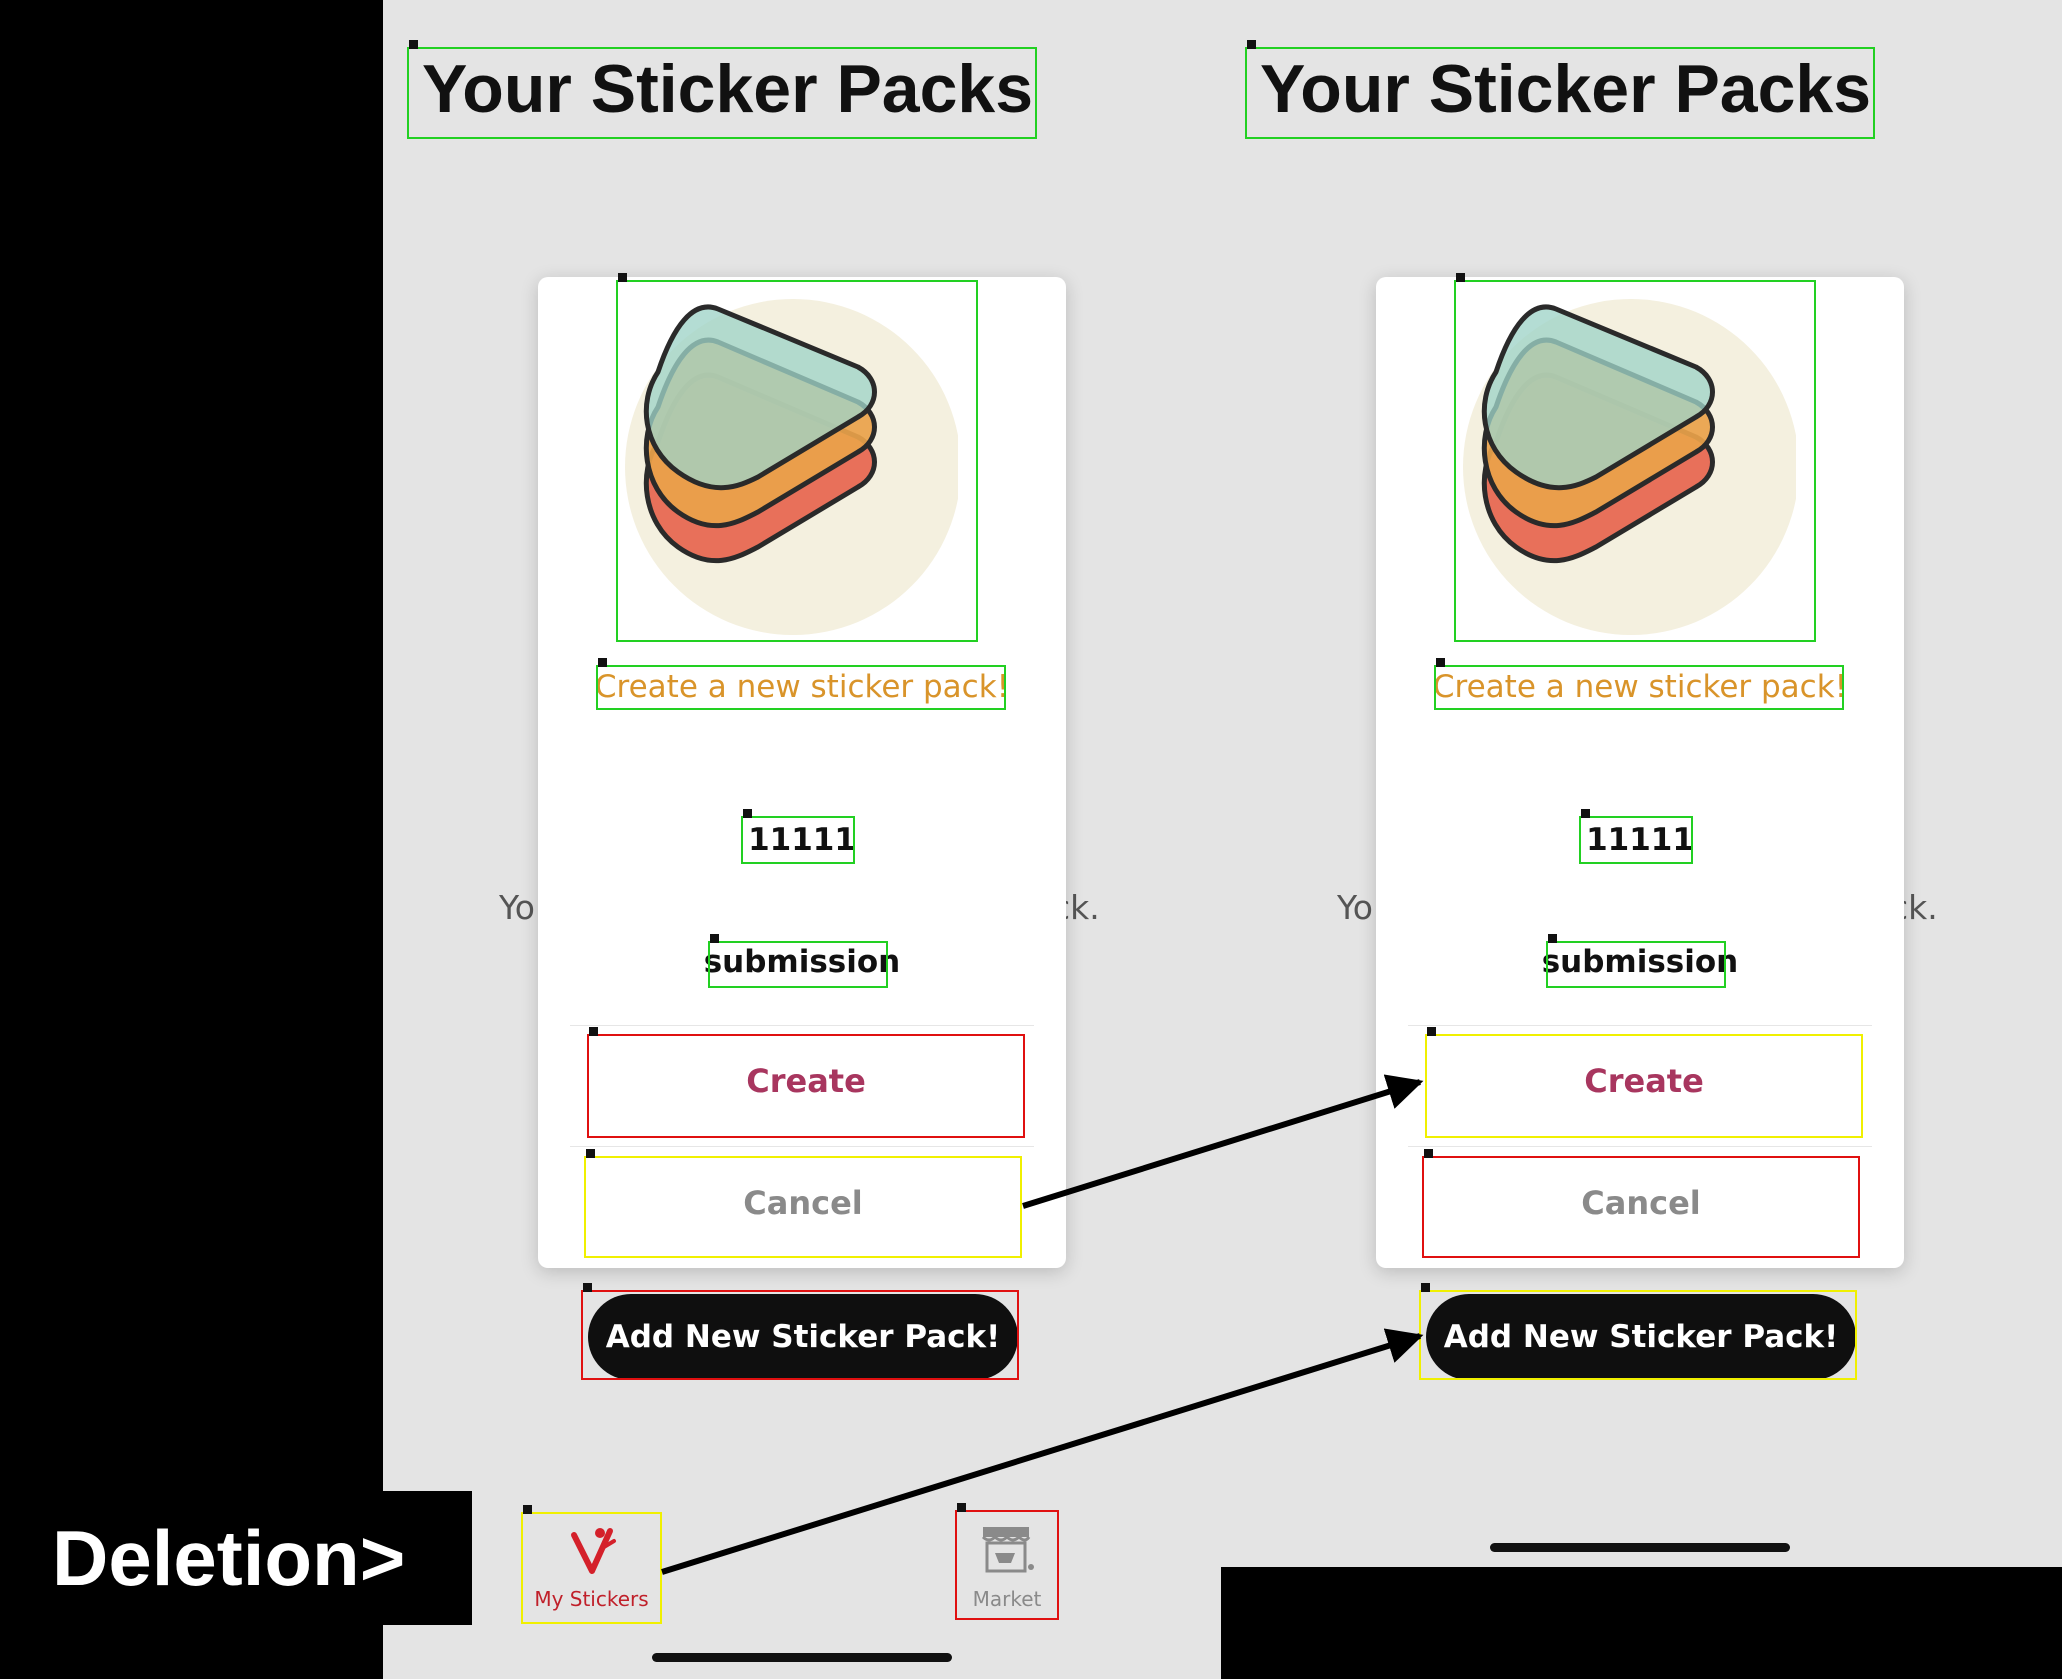 The width and height of the screenshot is (2062, 1679). What do you see at coordinates (593, 1551) in the screenshot?
I see `paint-brushes-icon` at bounding box center [593, 1551].